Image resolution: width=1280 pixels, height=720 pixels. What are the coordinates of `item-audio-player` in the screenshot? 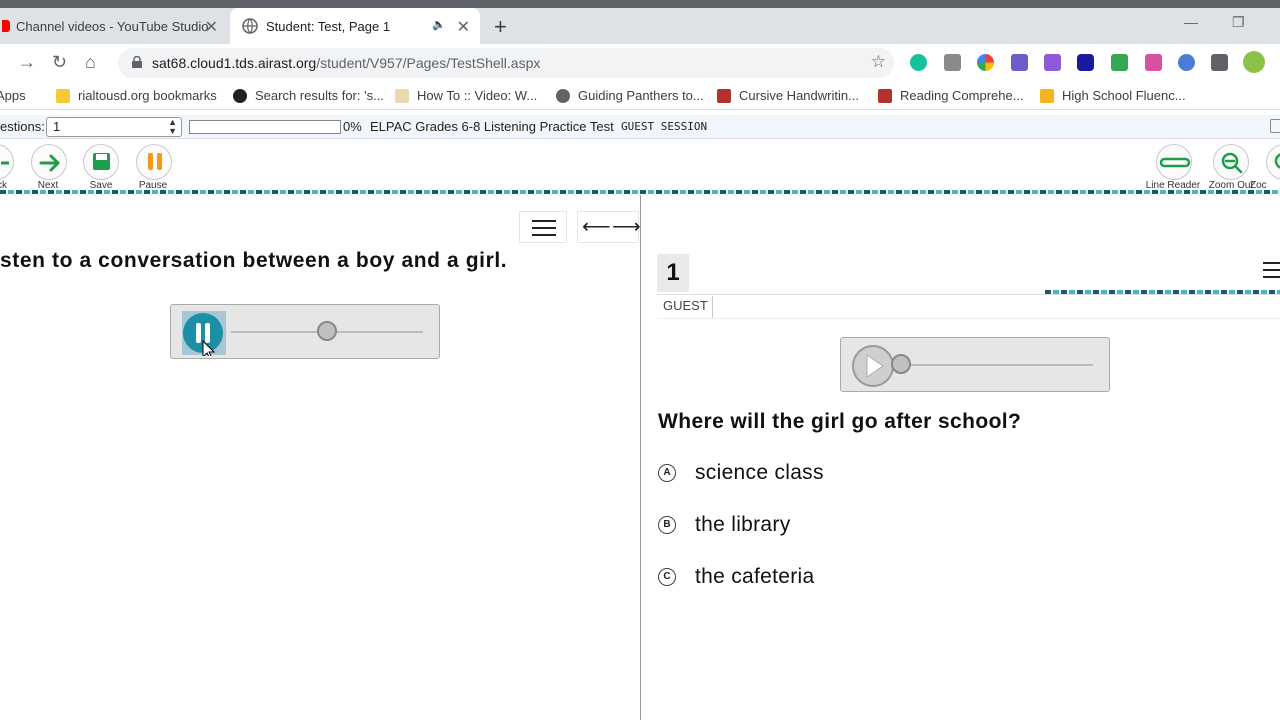 It's located at (975, 364).